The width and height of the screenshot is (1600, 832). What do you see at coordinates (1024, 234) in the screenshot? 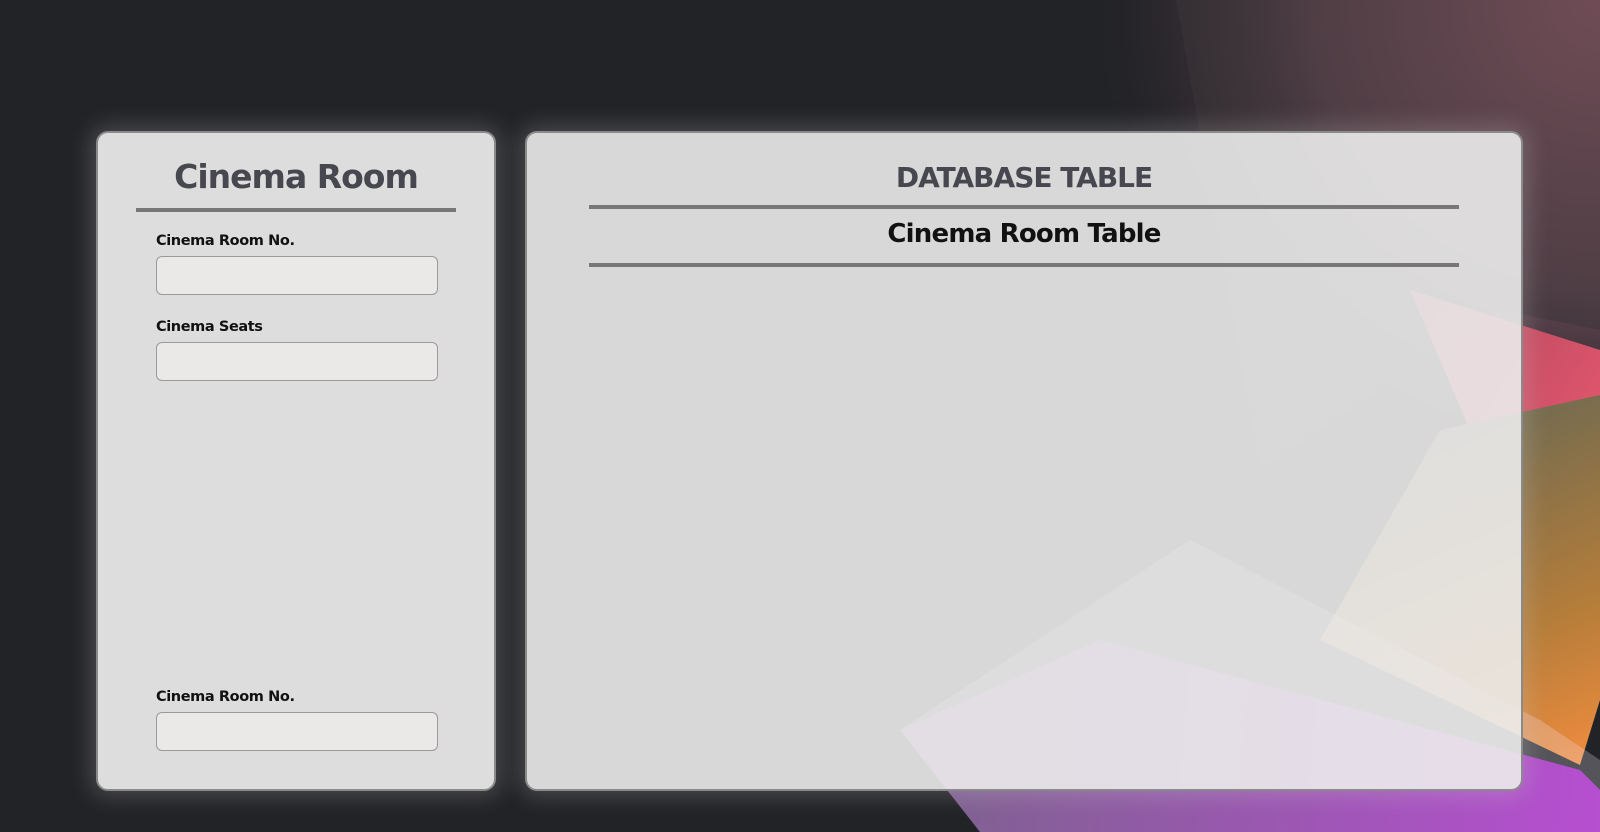
I see `table-title: Cinema Room Table` at bounding box center [1024, 234].